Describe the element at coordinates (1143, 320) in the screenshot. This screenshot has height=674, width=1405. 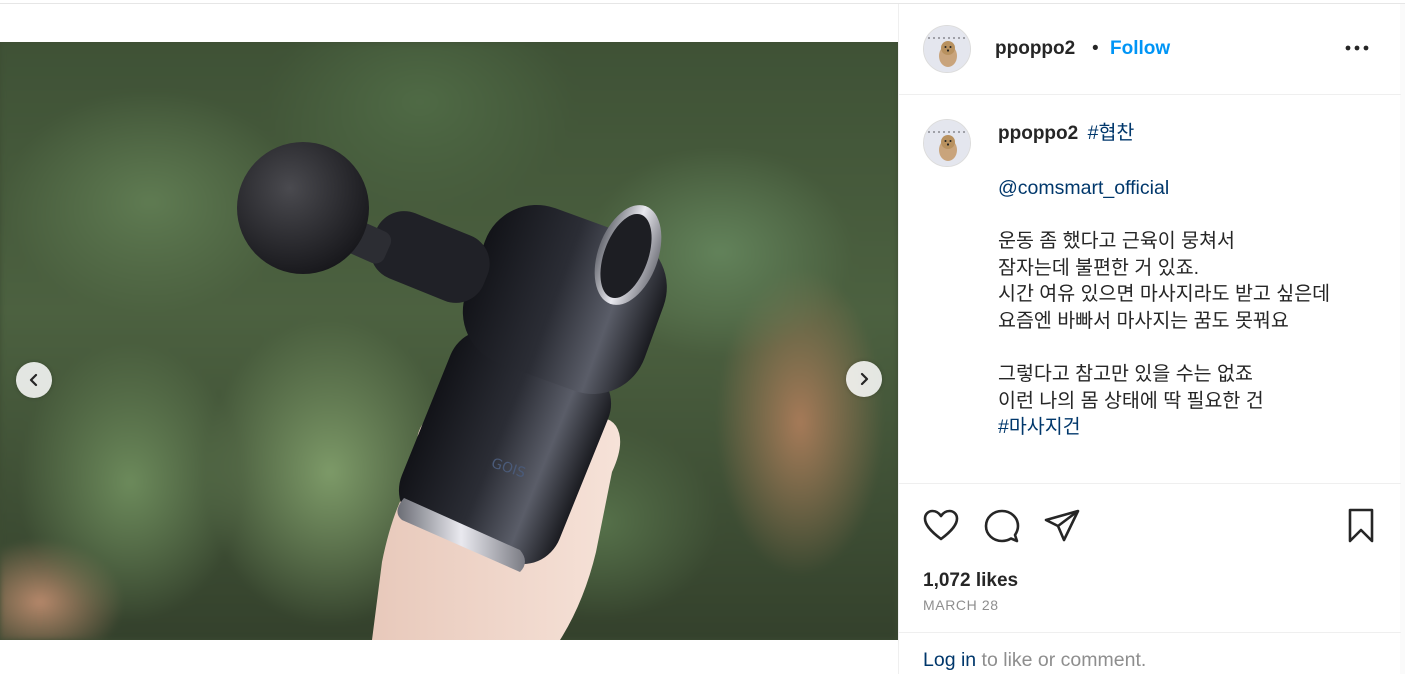
I see `caption-line: 요즘엔 바빠서 마사지는 꿈도 못꿔요` at that location.